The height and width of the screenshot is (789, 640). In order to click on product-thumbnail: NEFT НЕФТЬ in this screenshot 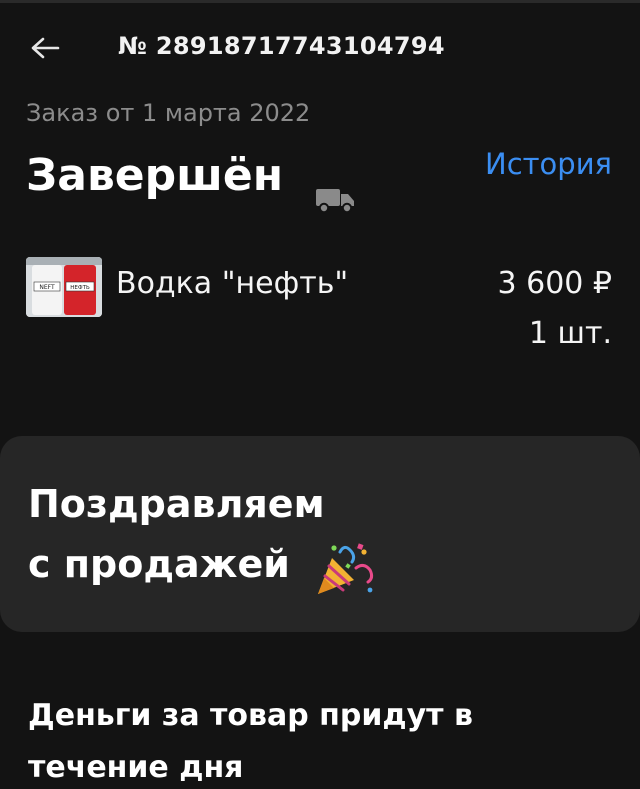, I will do `click(64, 287)`.